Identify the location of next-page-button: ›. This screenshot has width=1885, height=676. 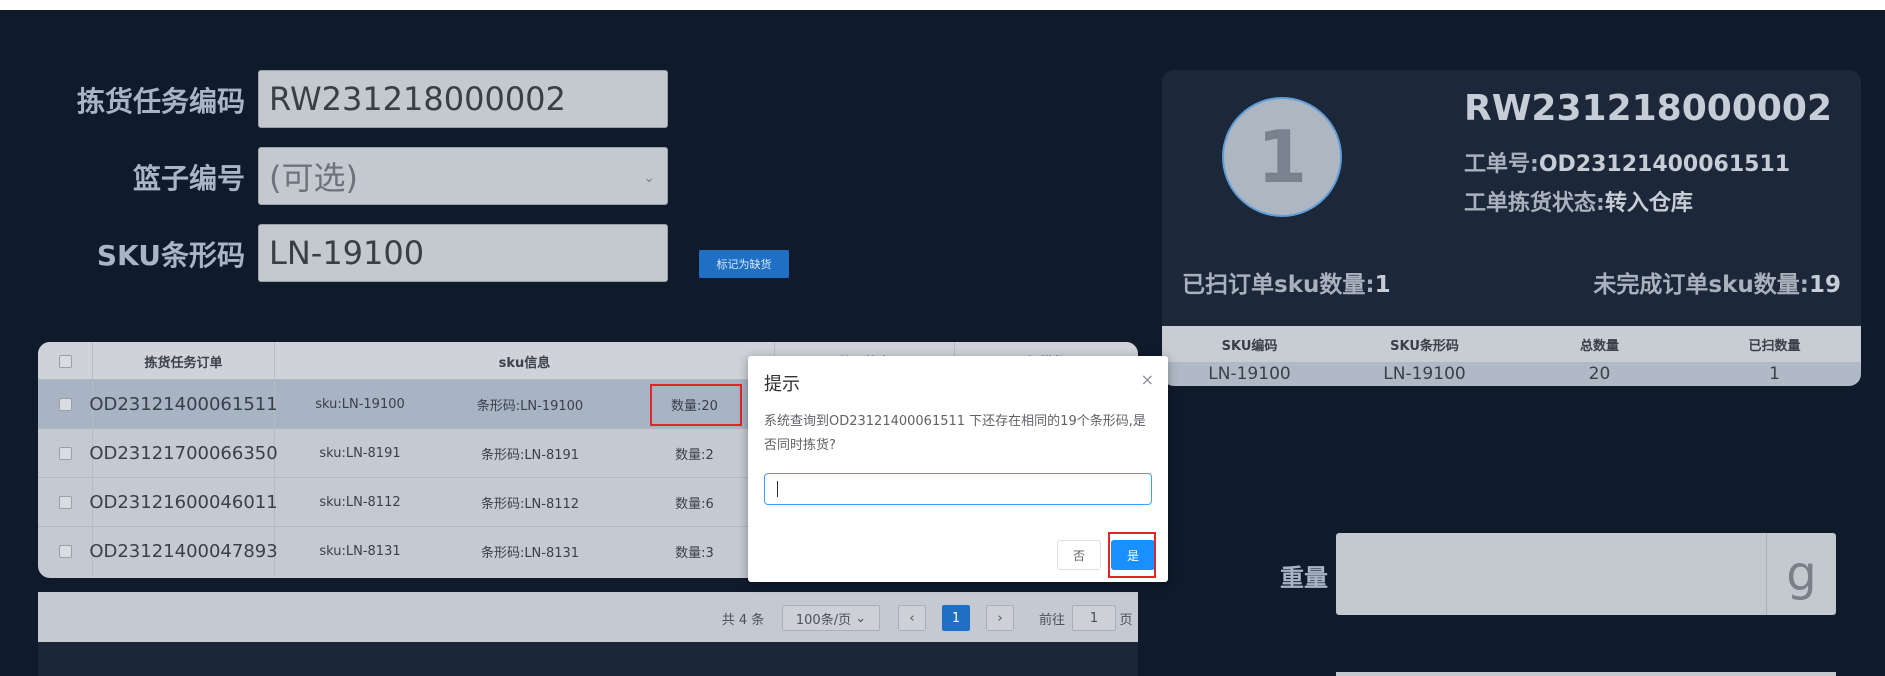
(1000, 618).